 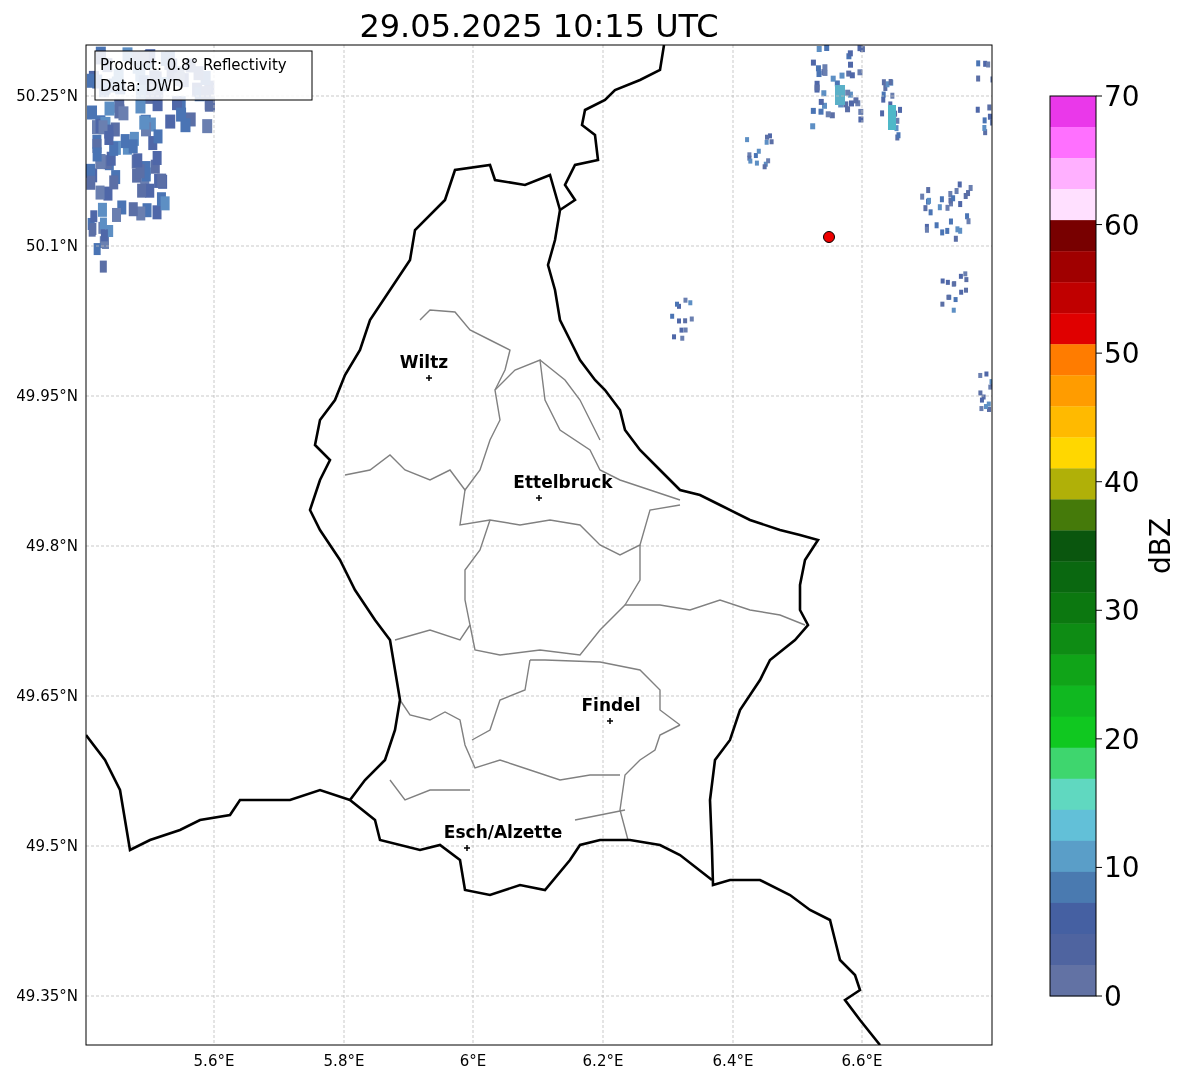 I want to click on city-label: Wiltz, so click(x=424, y=362).